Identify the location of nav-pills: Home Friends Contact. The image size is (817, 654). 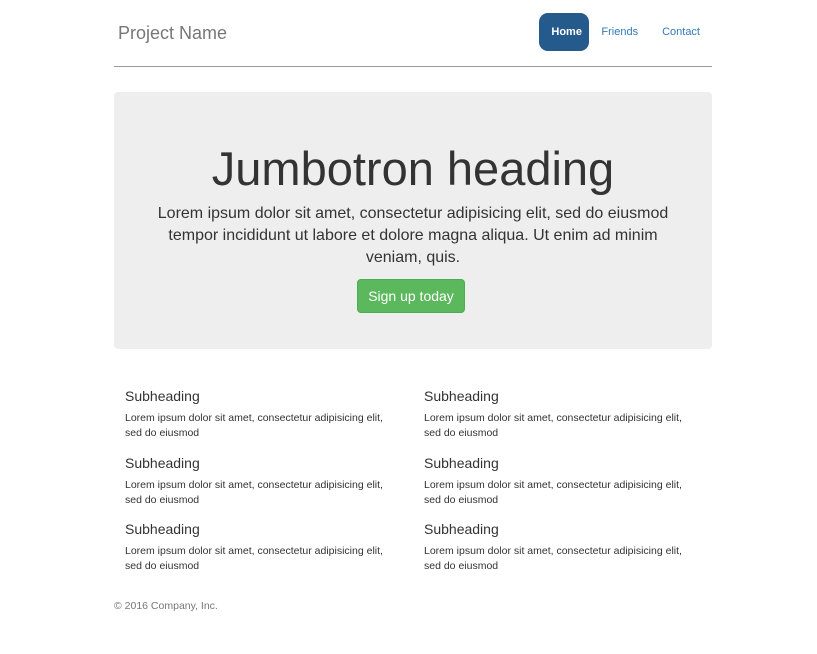
(625, 32).